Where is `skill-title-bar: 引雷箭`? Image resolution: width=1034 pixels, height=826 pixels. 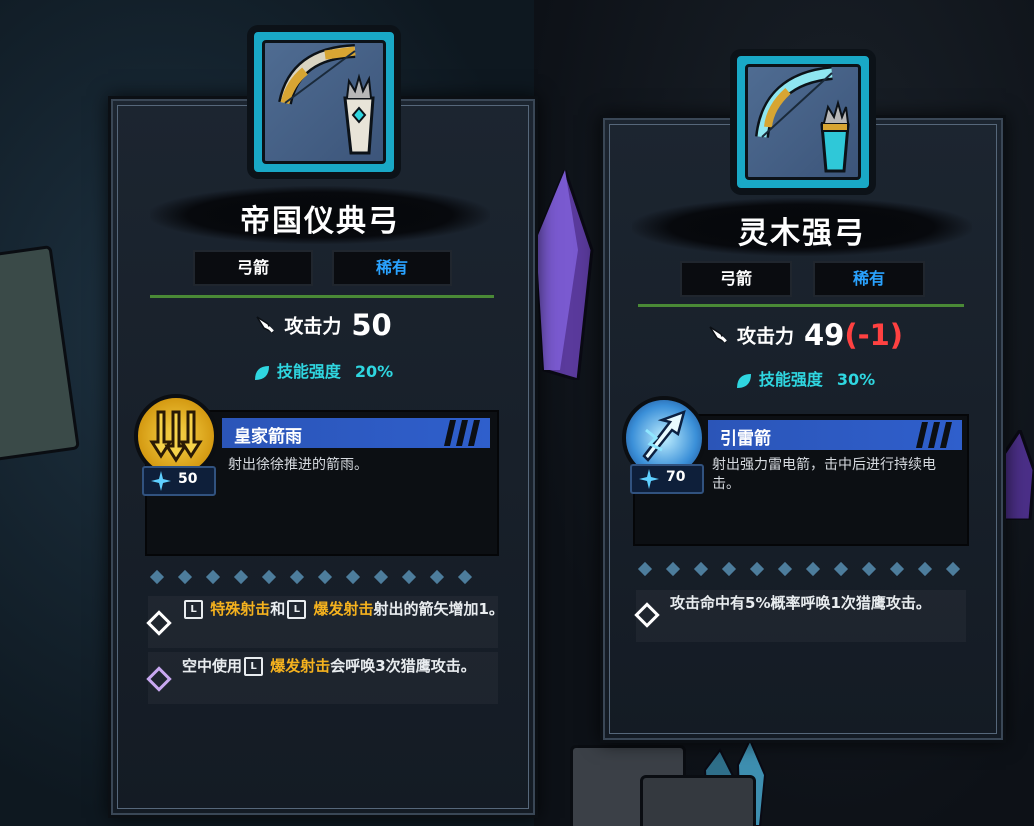 skill-title-bar: 引雷箭 is located at coordinates (835, 435).